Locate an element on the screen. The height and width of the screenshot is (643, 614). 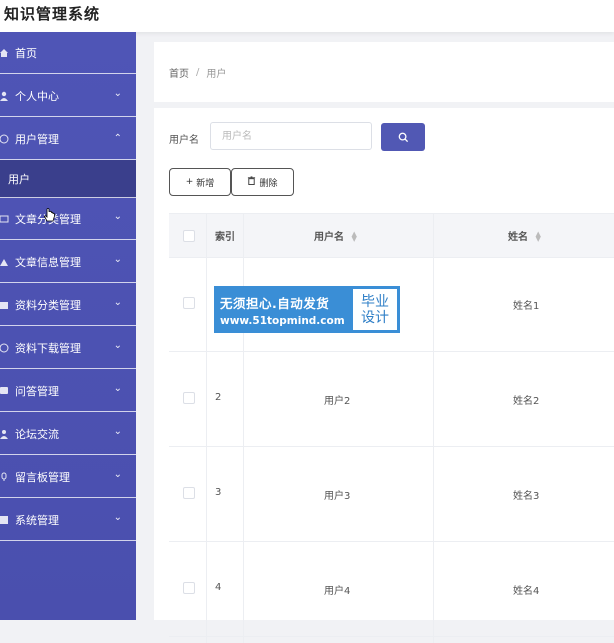
message-board-icon is located at coordinates (5, 477).